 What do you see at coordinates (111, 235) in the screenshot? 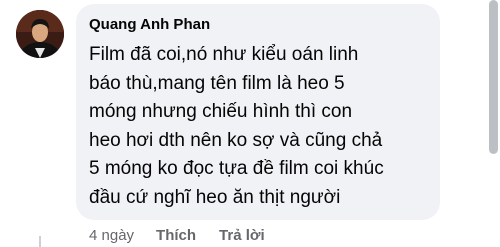
I see `comment-timestamp: 4 ngày` at bounding box center [111, 235].